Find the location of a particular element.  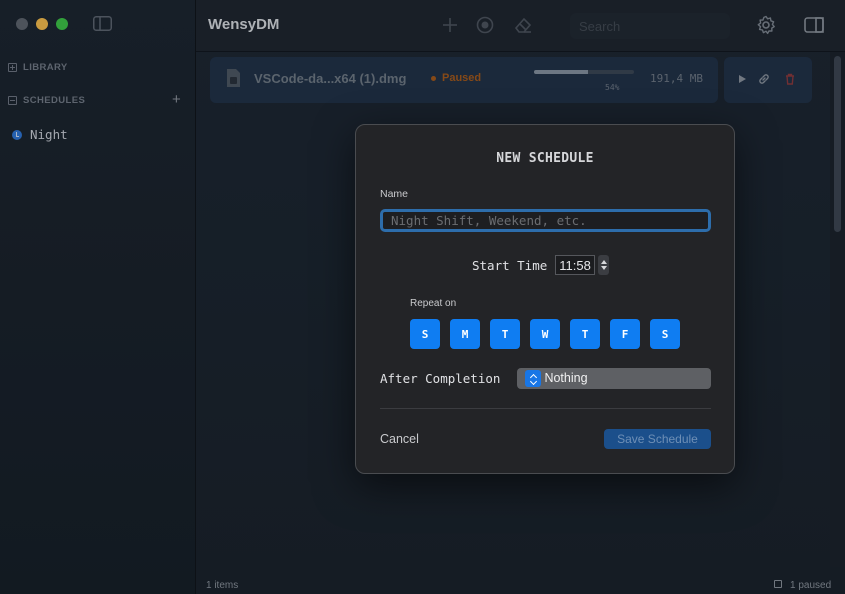

day-toggle-monday: M is located at coordinates (465, 334).